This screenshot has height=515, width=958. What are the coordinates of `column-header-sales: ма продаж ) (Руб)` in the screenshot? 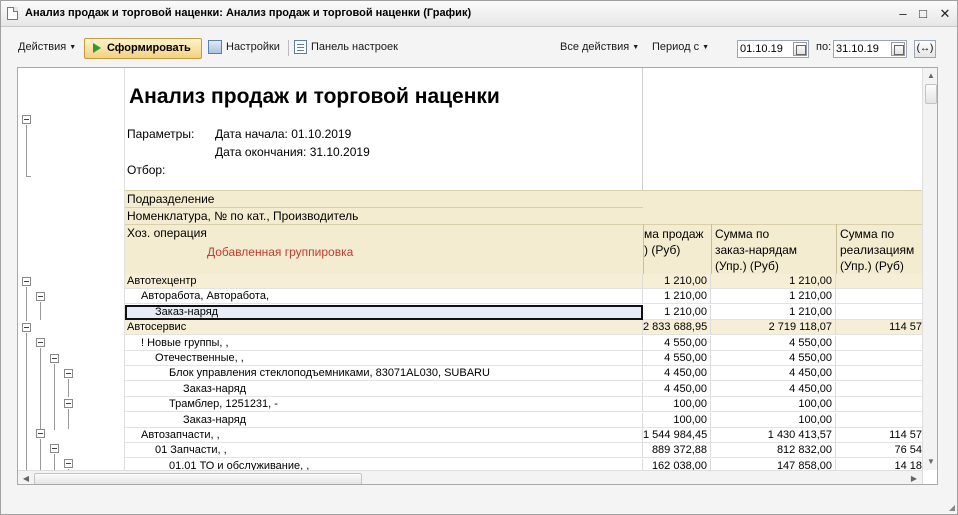 It's located at (677, 249).